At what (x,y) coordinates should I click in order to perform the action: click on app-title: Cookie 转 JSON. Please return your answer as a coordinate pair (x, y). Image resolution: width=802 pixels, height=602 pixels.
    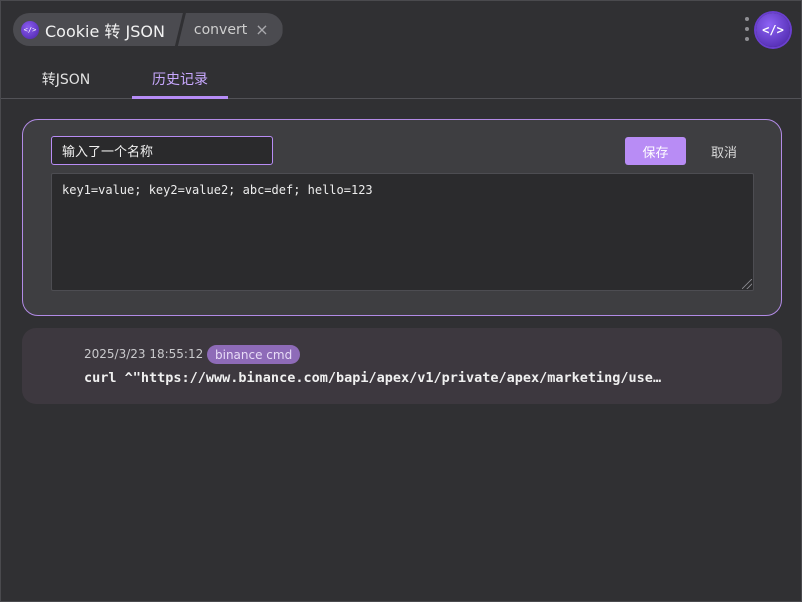
    Looking at the image, I should click on (105, 31).